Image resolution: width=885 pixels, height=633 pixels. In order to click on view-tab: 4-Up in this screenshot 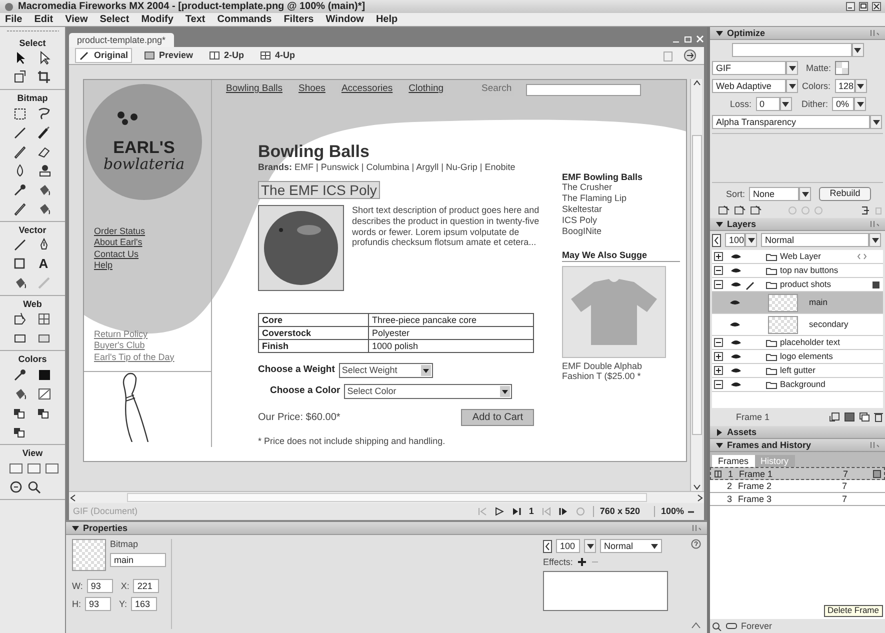, I will do `click(278, 55)`.